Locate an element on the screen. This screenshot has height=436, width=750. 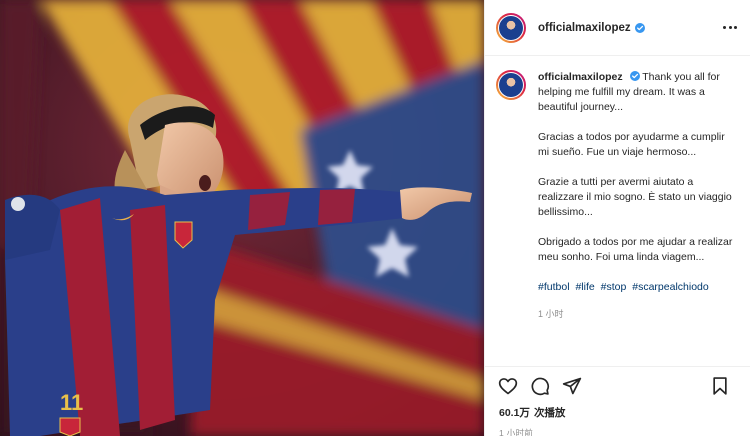
comment-icon is located at coordinates (540, 386).